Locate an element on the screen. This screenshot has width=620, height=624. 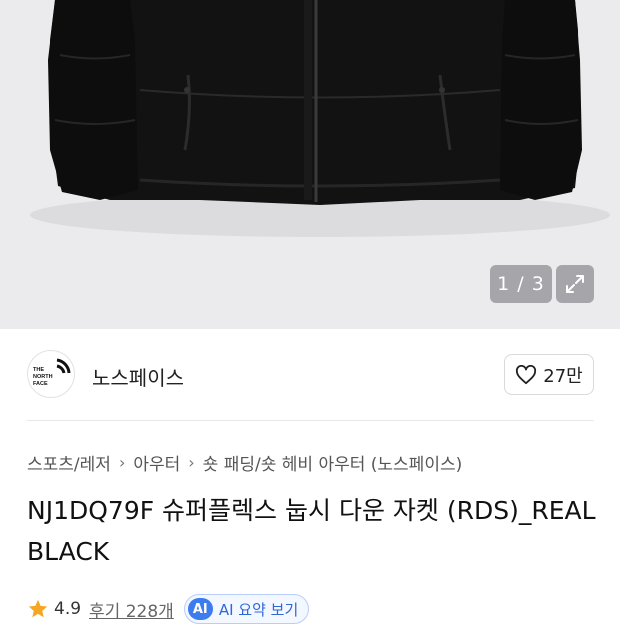
brand-logo: THE NORTH FACE is located at coordinates (51, 374).